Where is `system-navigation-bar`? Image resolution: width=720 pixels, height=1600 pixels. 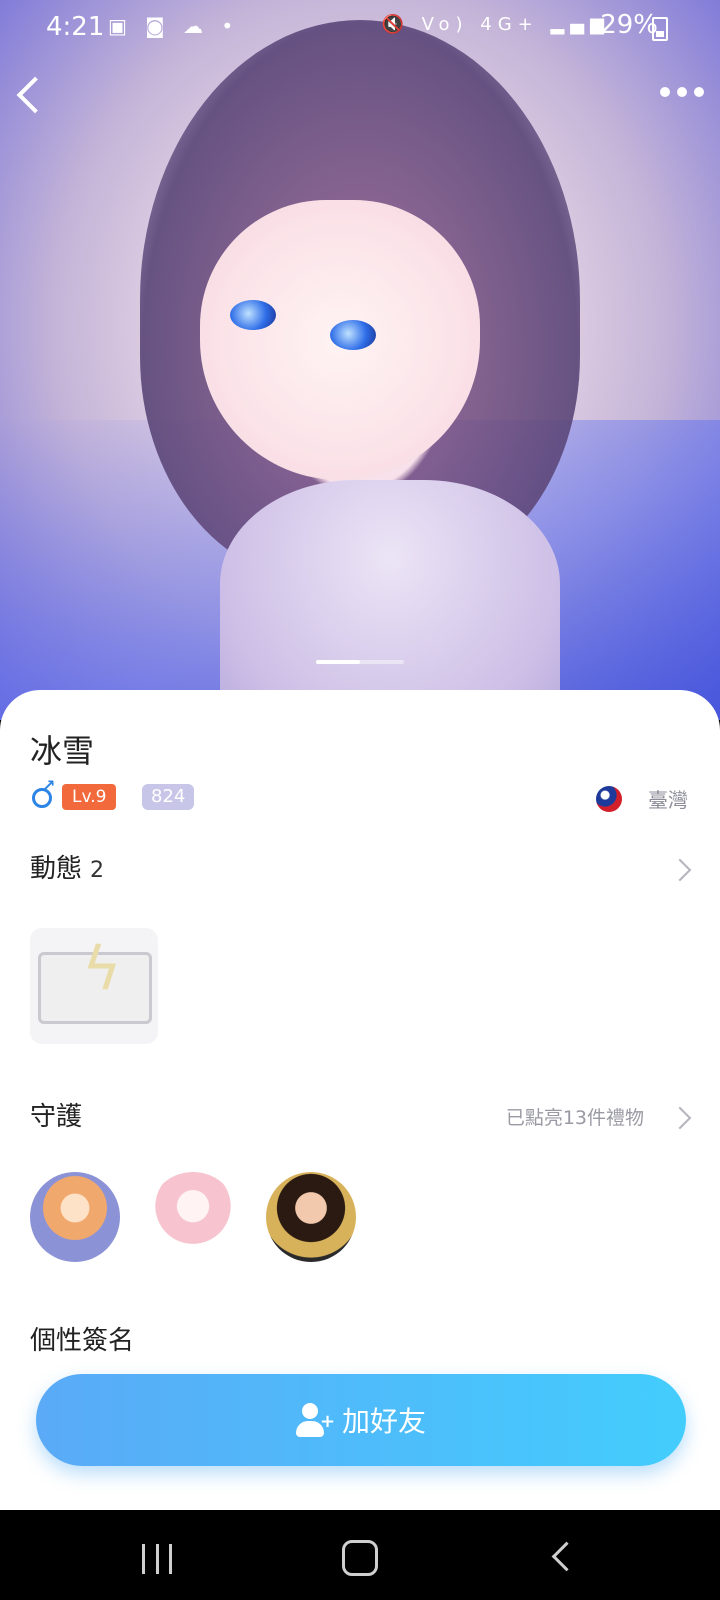
system-navigation-bar is located at coordinates (360, 1555).